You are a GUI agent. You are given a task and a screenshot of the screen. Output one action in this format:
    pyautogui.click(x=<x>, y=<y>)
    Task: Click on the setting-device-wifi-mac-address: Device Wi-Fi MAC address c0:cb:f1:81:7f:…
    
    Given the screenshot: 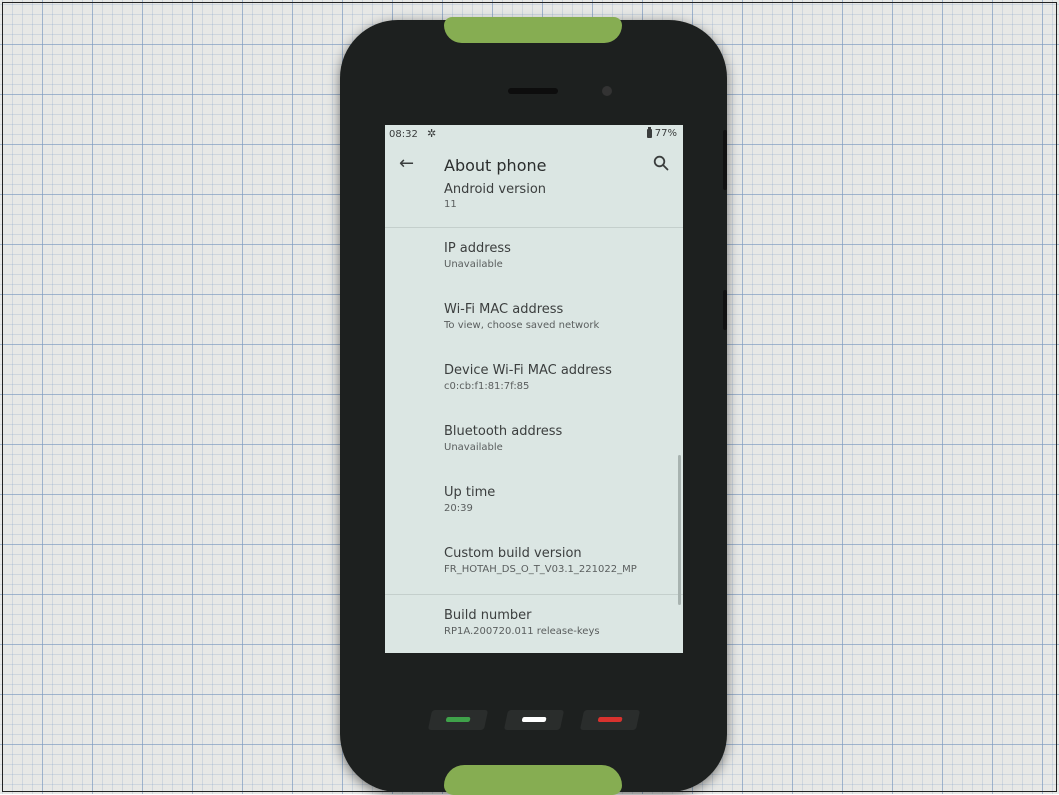 What is the action you would take?
    pyautogui.click(x=534, y=380)
    